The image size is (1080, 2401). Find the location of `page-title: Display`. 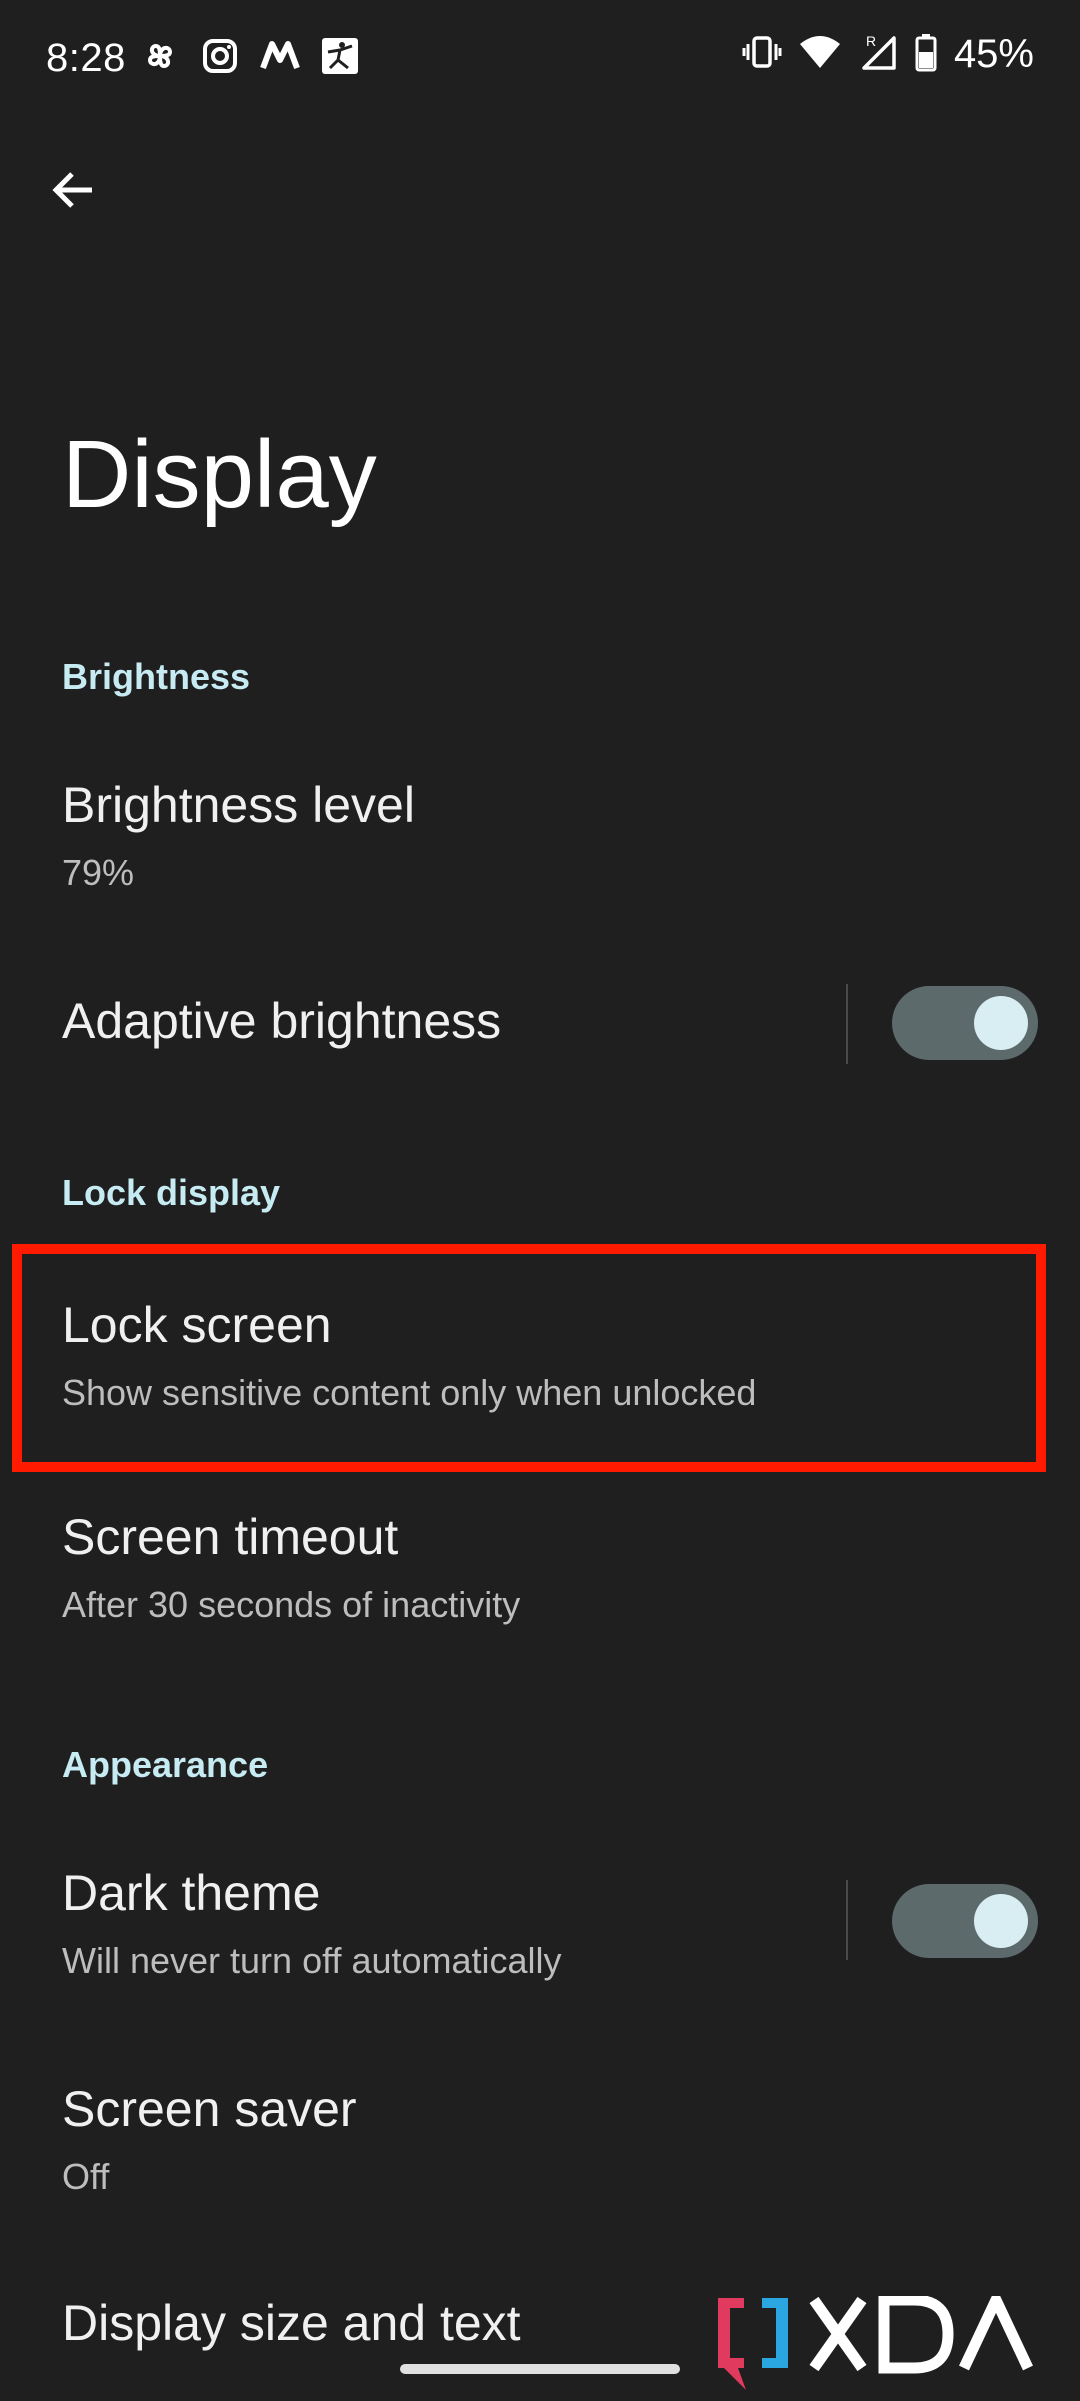

page-title: Display is located at coordinates (219, 474).